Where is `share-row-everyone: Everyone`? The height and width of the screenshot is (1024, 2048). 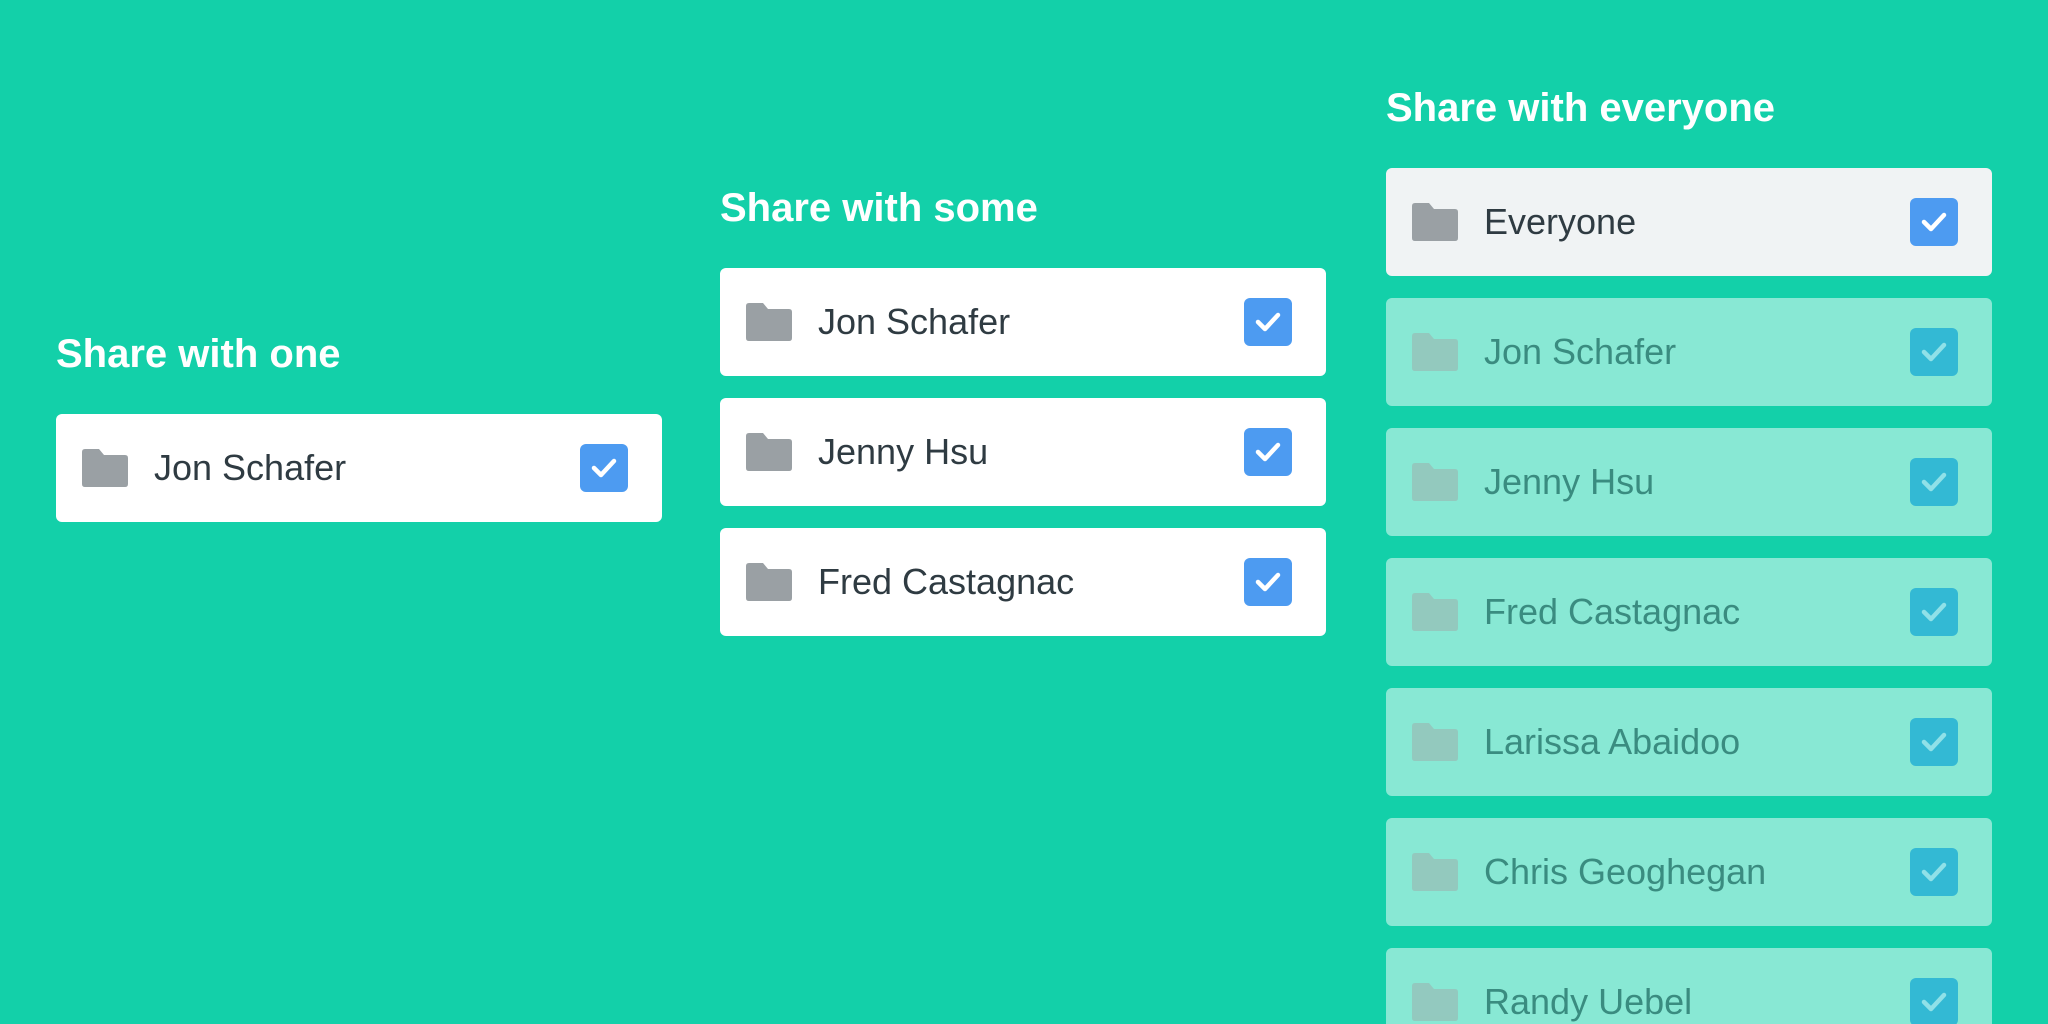 share-row-everyone: Everyone is located at coordinates (1689, 222).